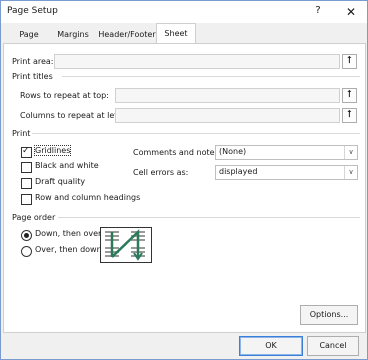 This screenshot has height=360, width=368. Describe the element at coordinates (32, 11) in the screenshot. I see `dialog-title: Page Setup` at that location.